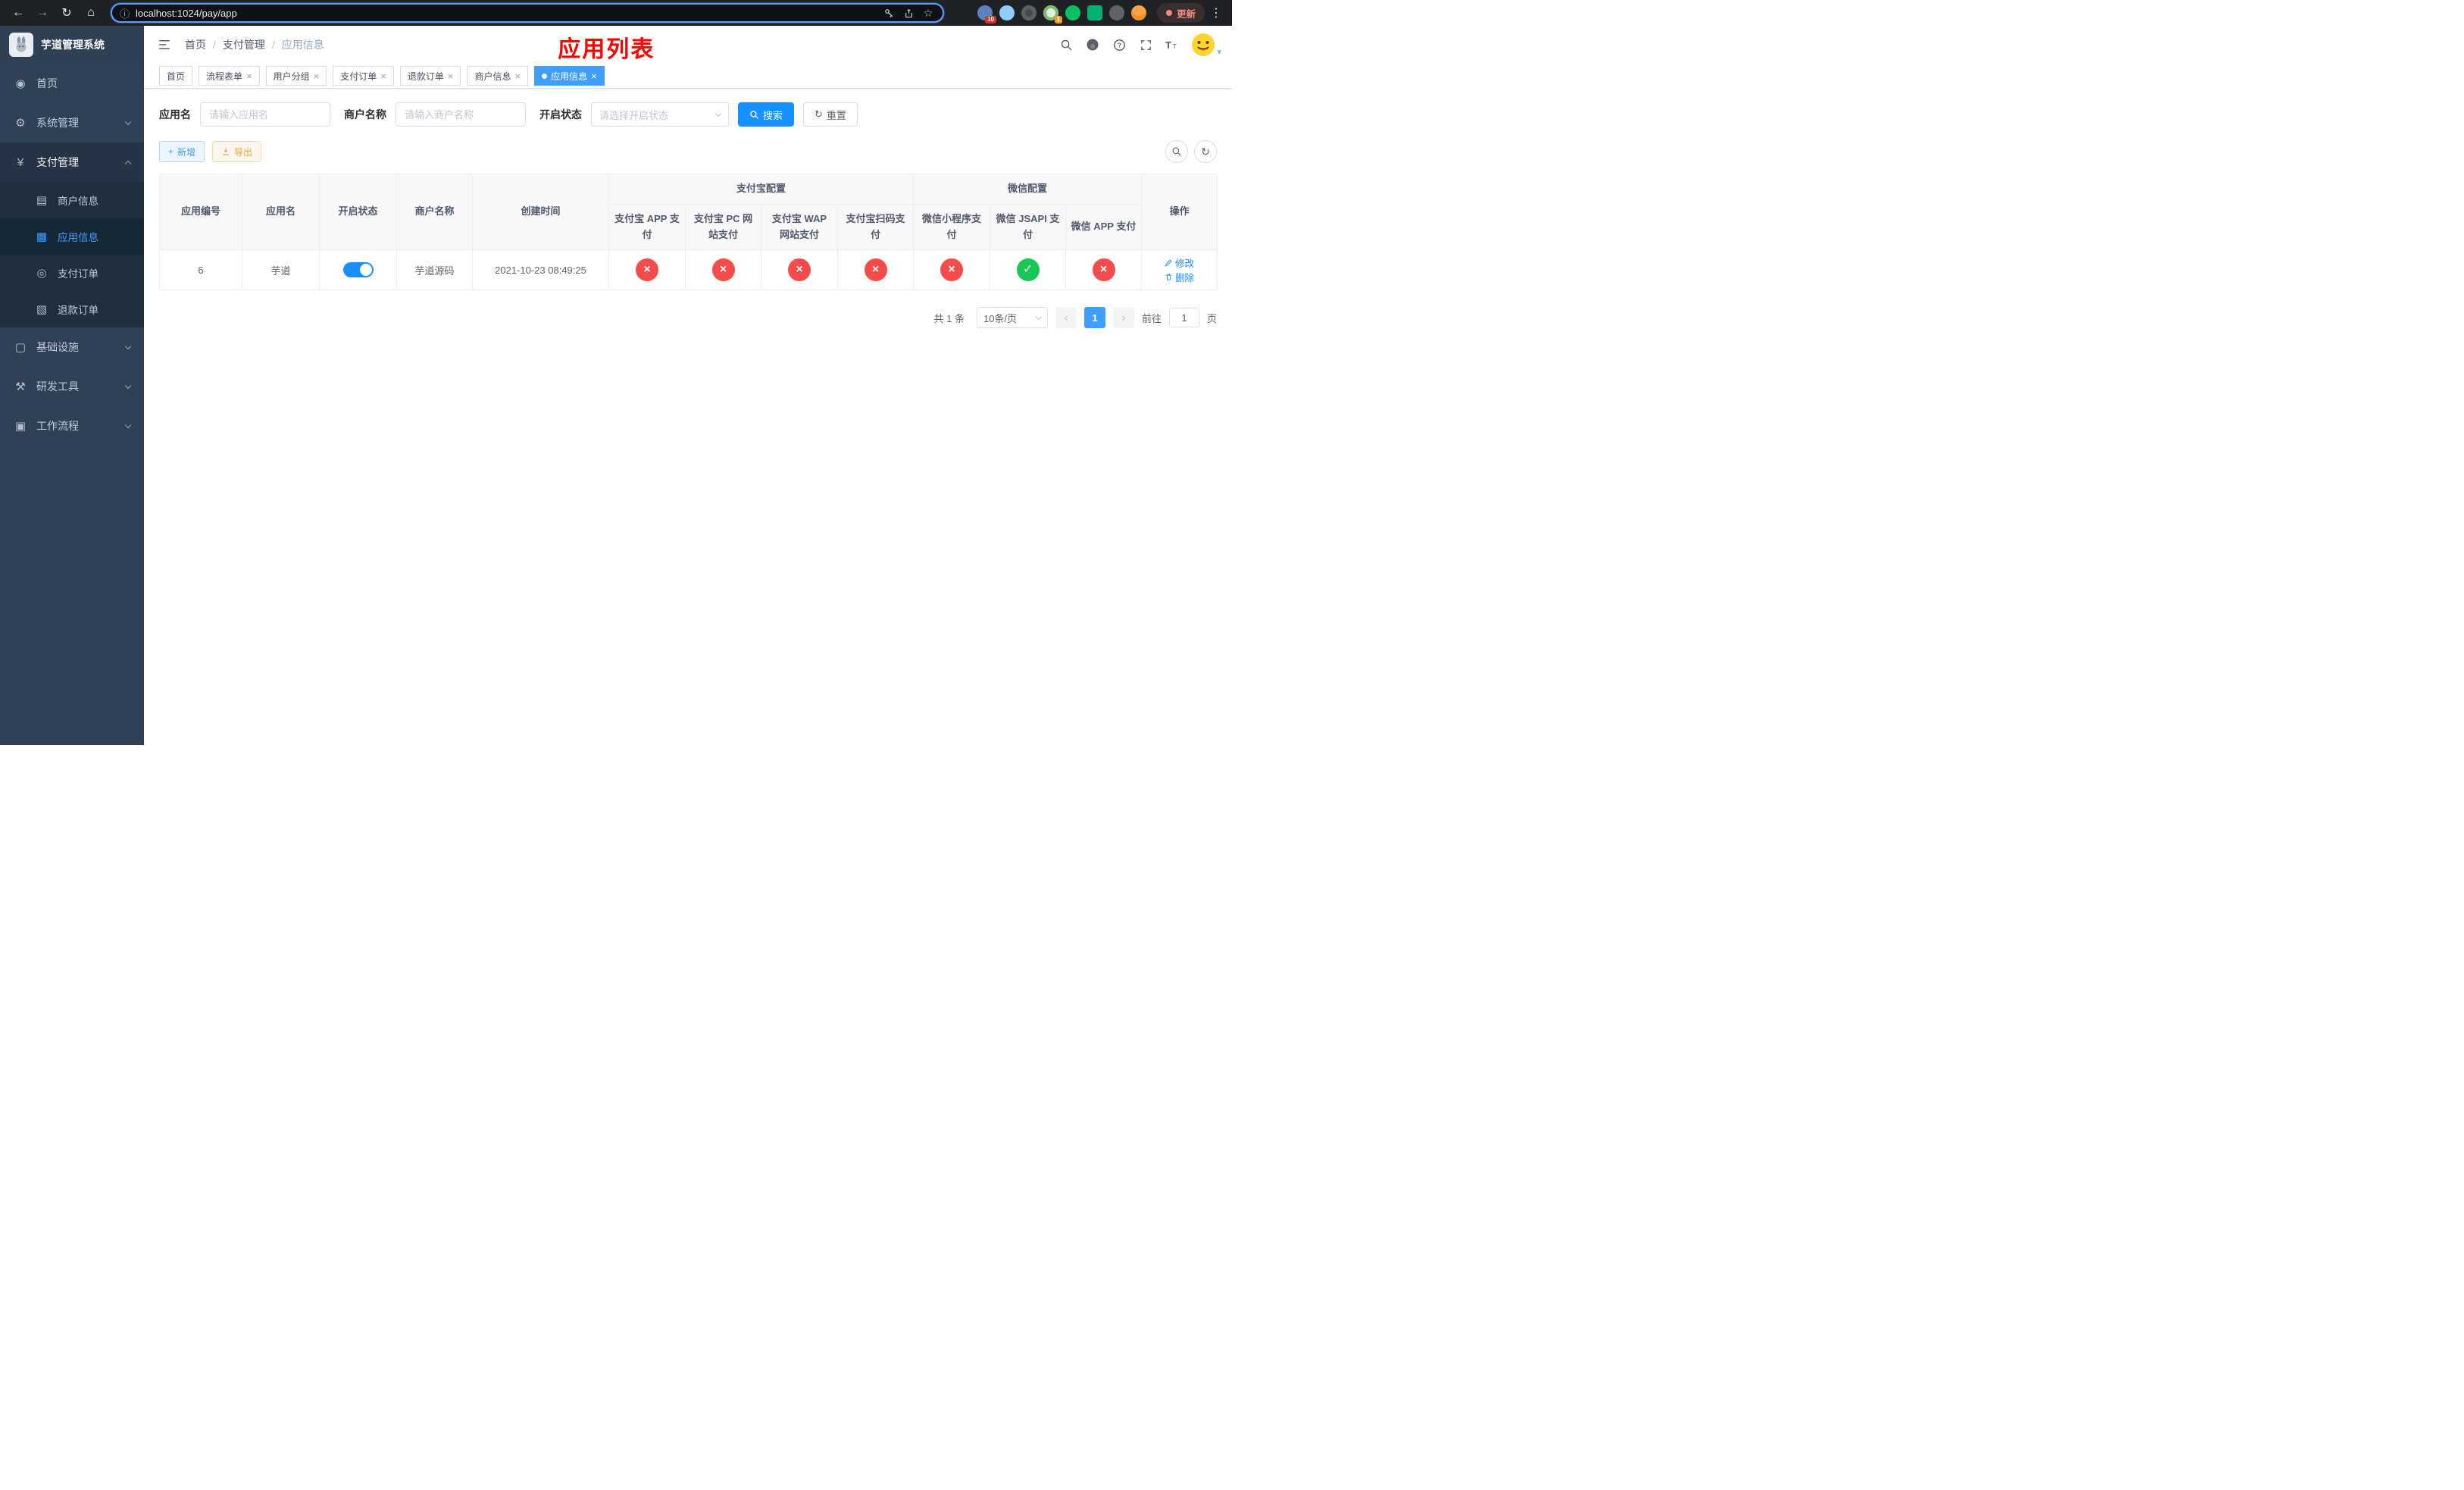 The image size is (2464, 1490). I want to click on sidebar-item-pay-orders: ◎ 支付订单, so click(72, 273).